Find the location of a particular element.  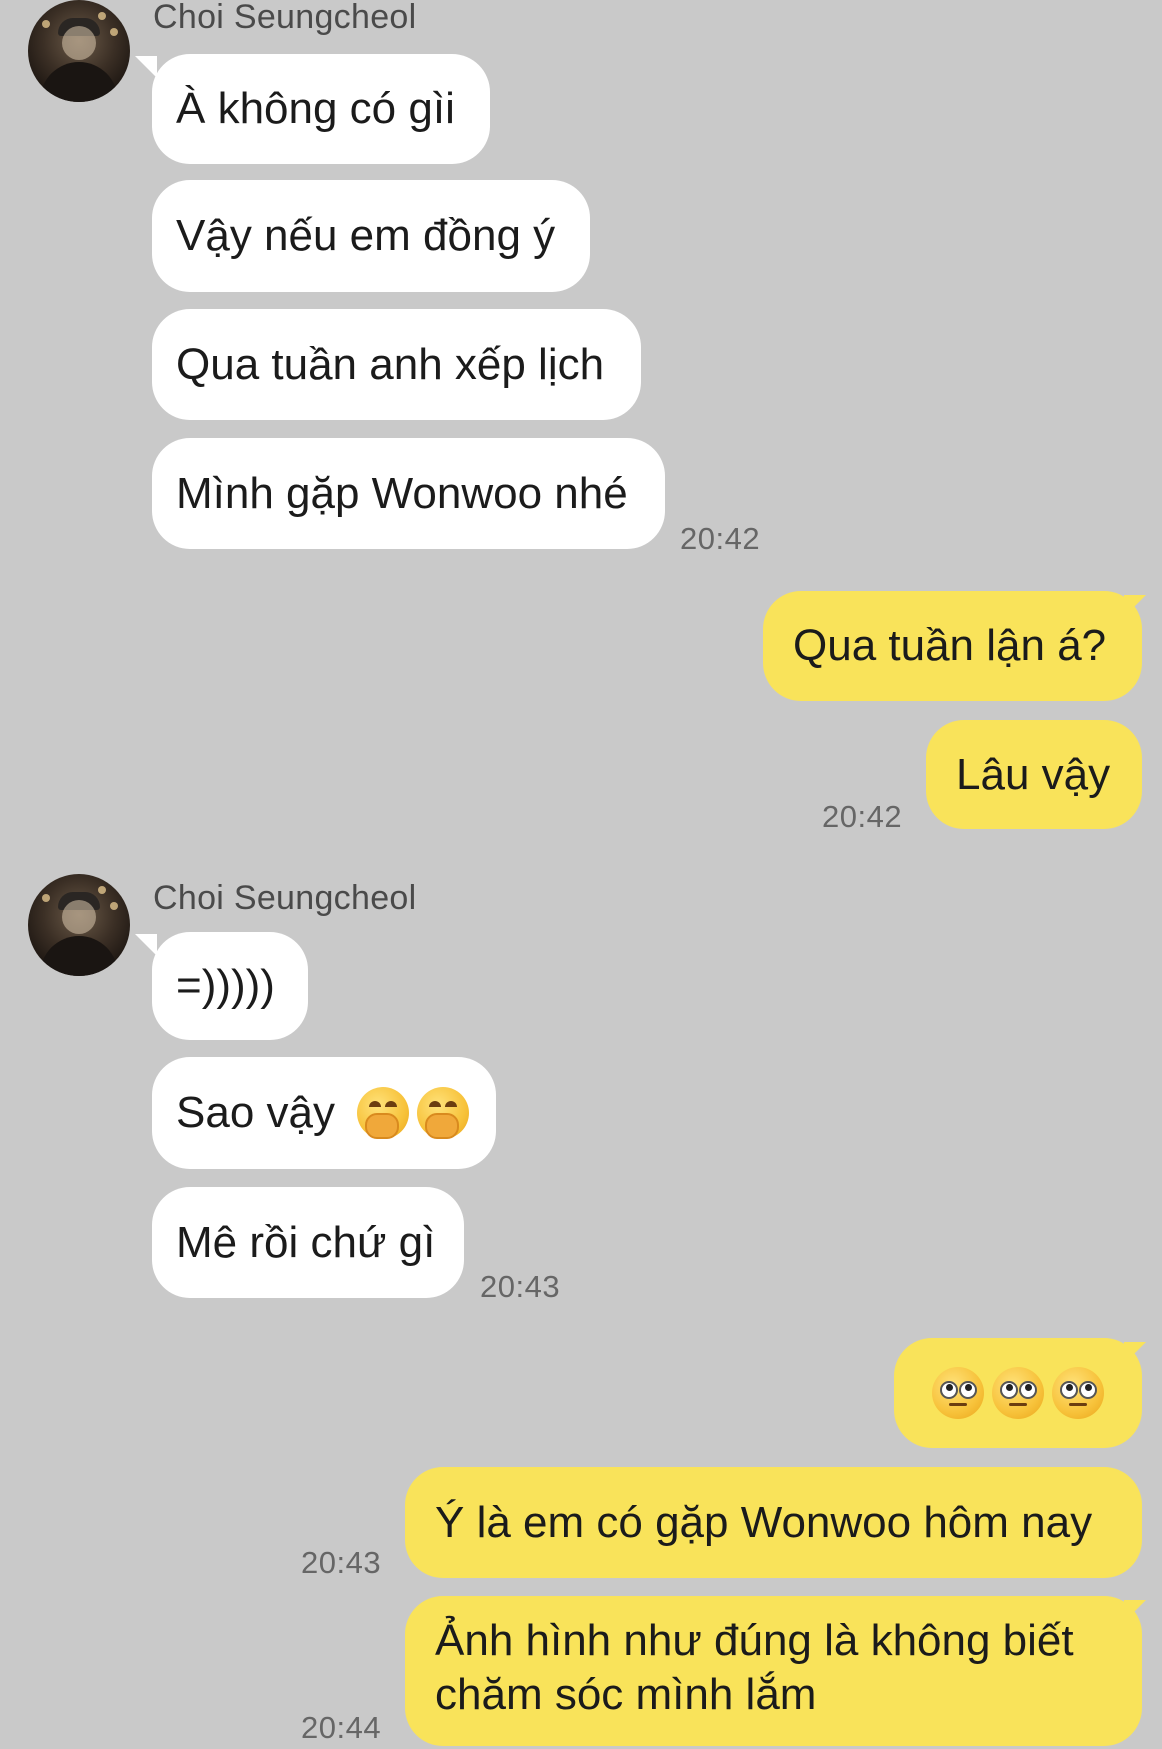

message-bubble: Ý là em có gặp Wonwoo hôm nay is located at coordinates (773, 1522).